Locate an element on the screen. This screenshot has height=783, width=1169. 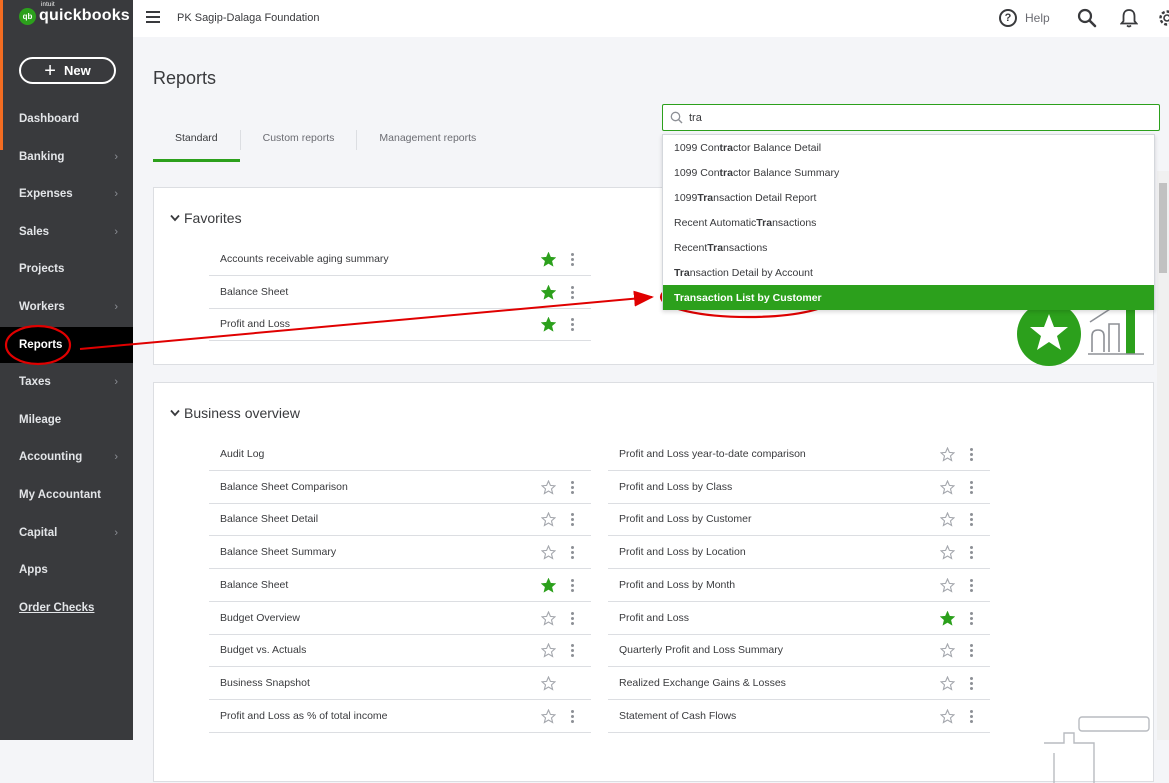
report-row: Profit and Loss by Month is located at coordinates (799, 585).